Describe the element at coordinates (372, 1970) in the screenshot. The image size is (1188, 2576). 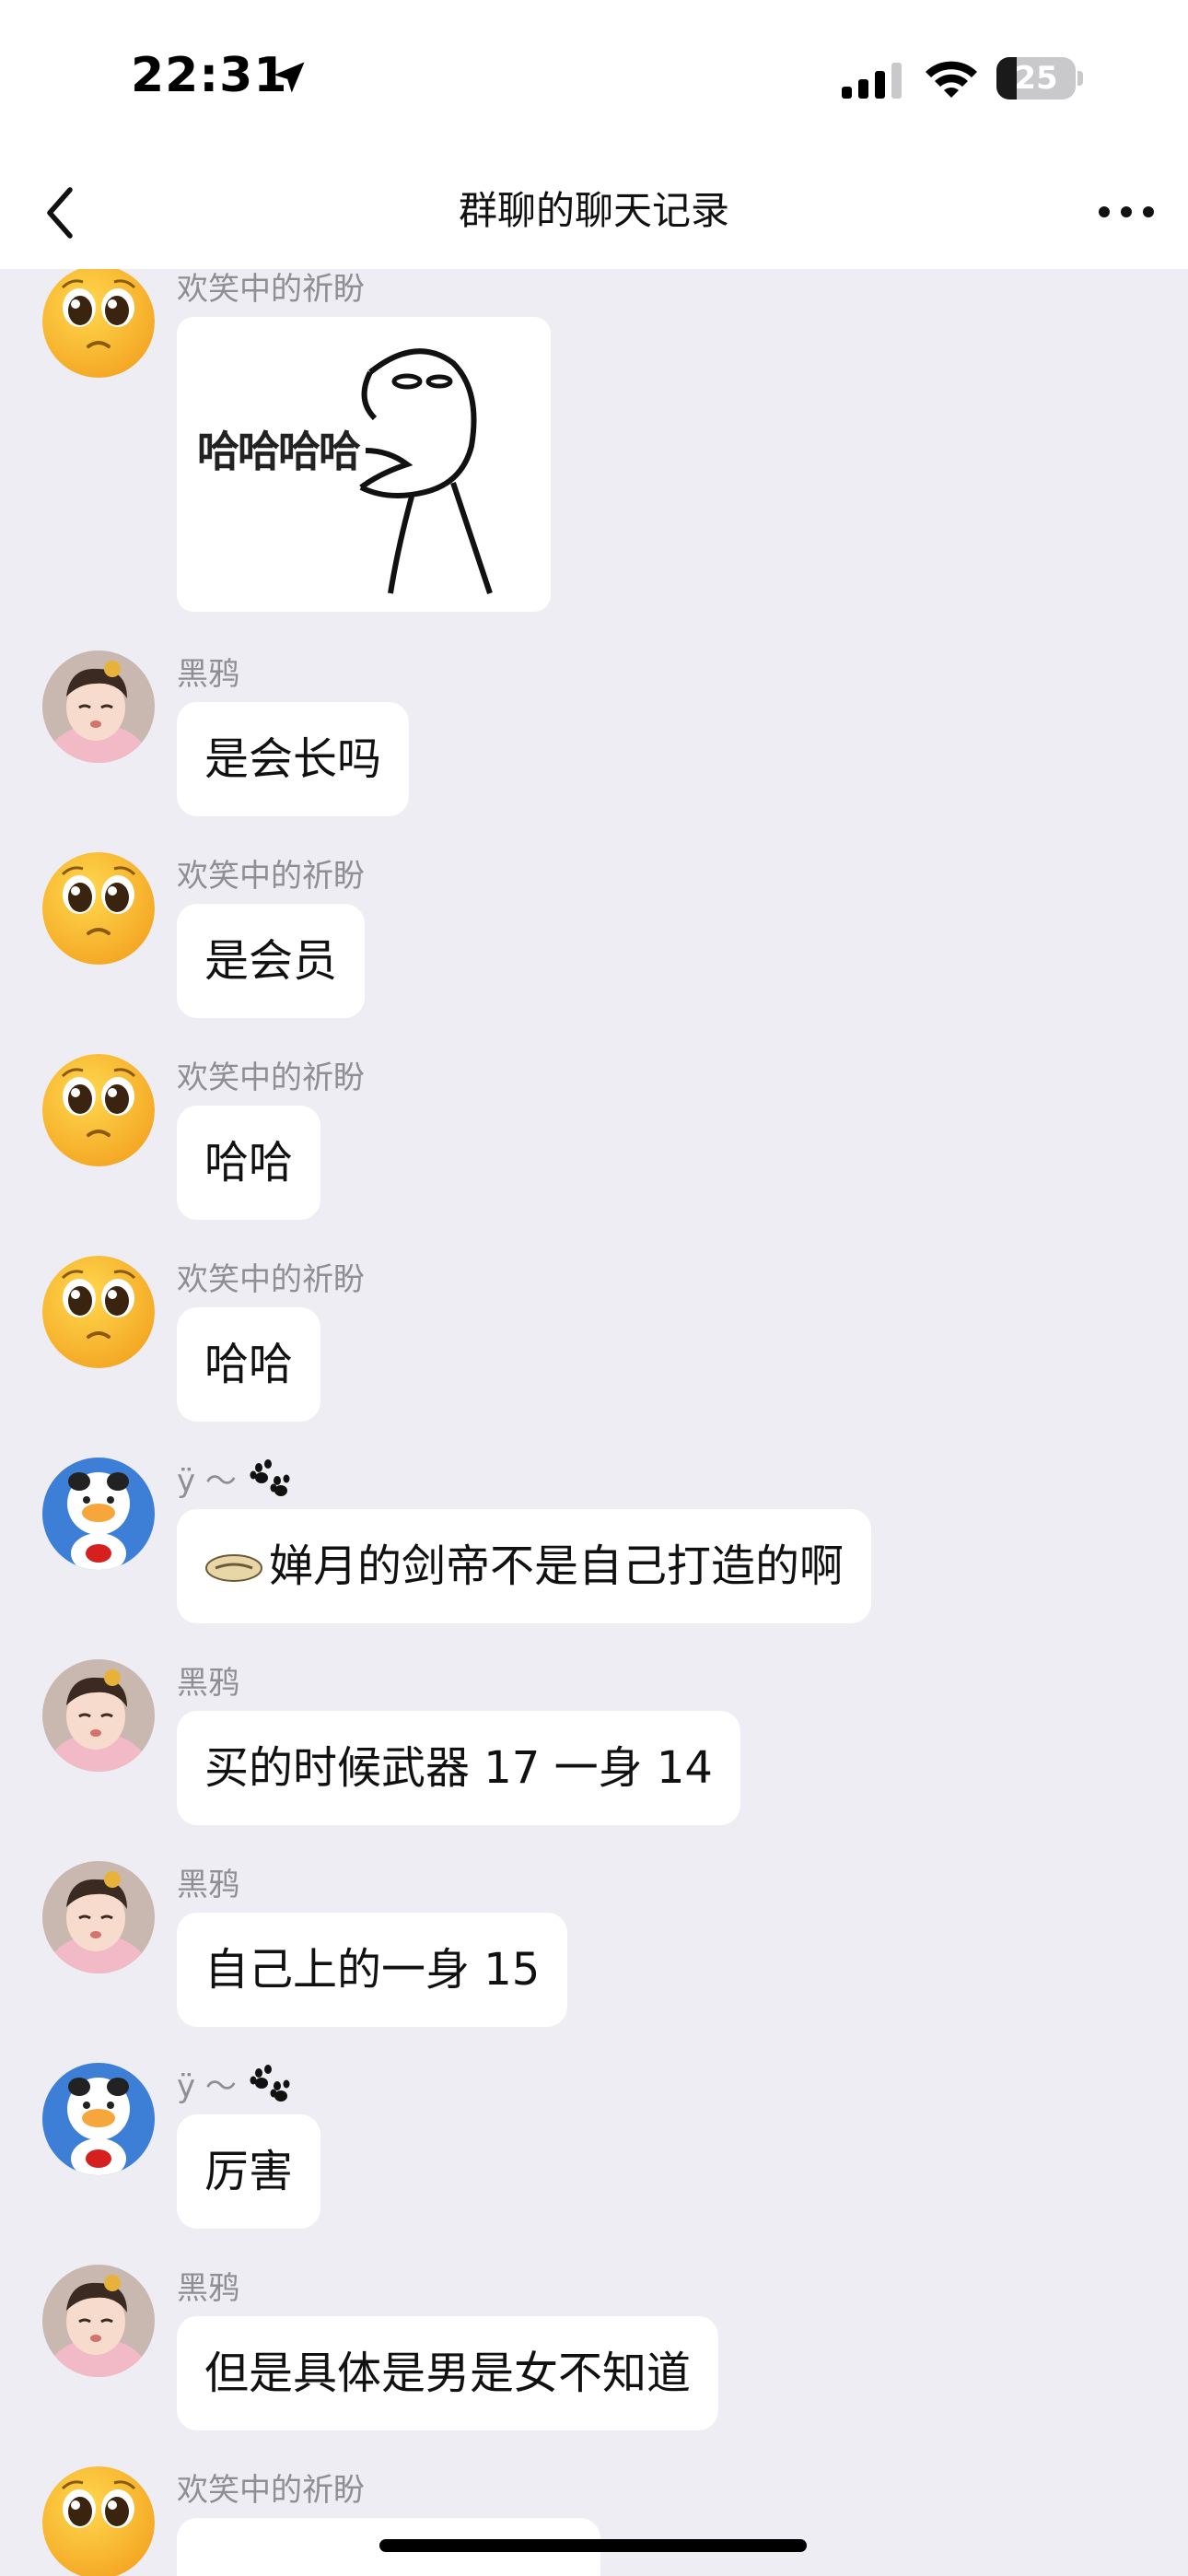
I see `message-bubble: 自己上的一身 15` at that location.